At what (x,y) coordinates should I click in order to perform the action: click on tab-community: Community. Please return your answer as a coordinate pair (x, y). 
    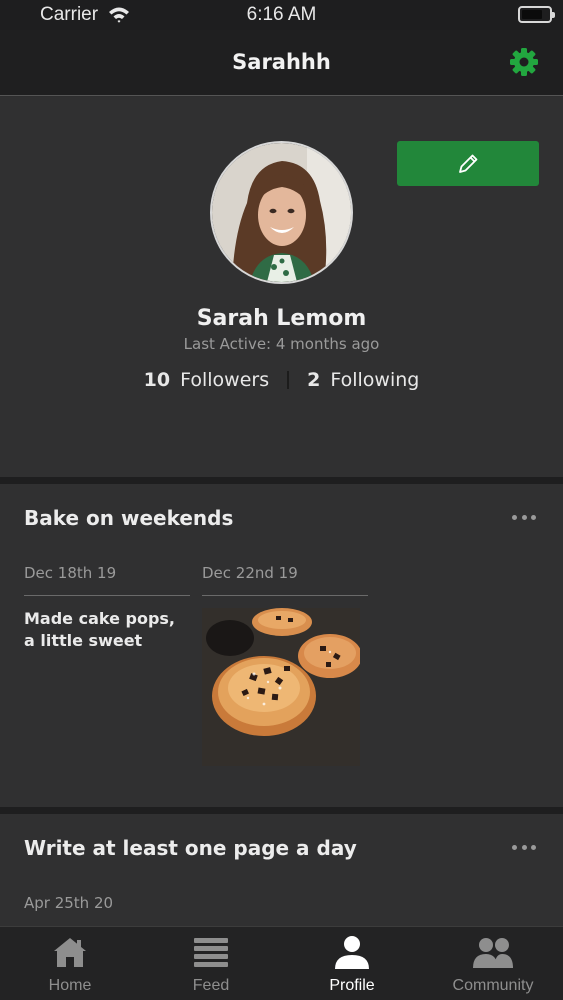
    Looking at the image, I should click on (493, 963).